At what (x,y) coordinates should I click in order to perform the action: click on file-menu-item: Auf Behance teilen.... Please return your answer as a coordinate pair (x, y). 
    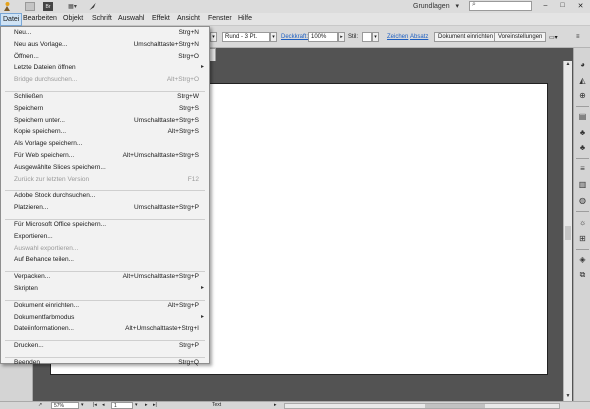
    Looking at the image, I should click on (105, 260).